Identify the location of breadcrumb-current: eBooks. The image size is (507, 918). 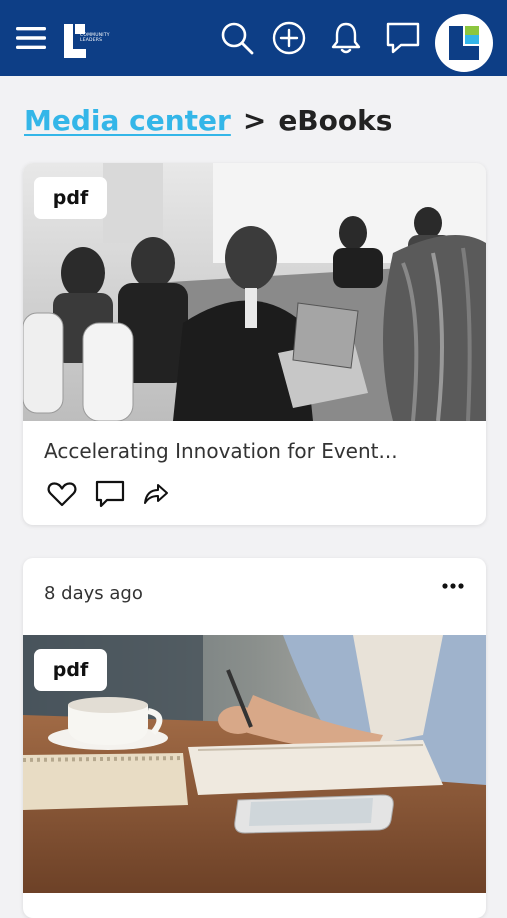
(335, 120).